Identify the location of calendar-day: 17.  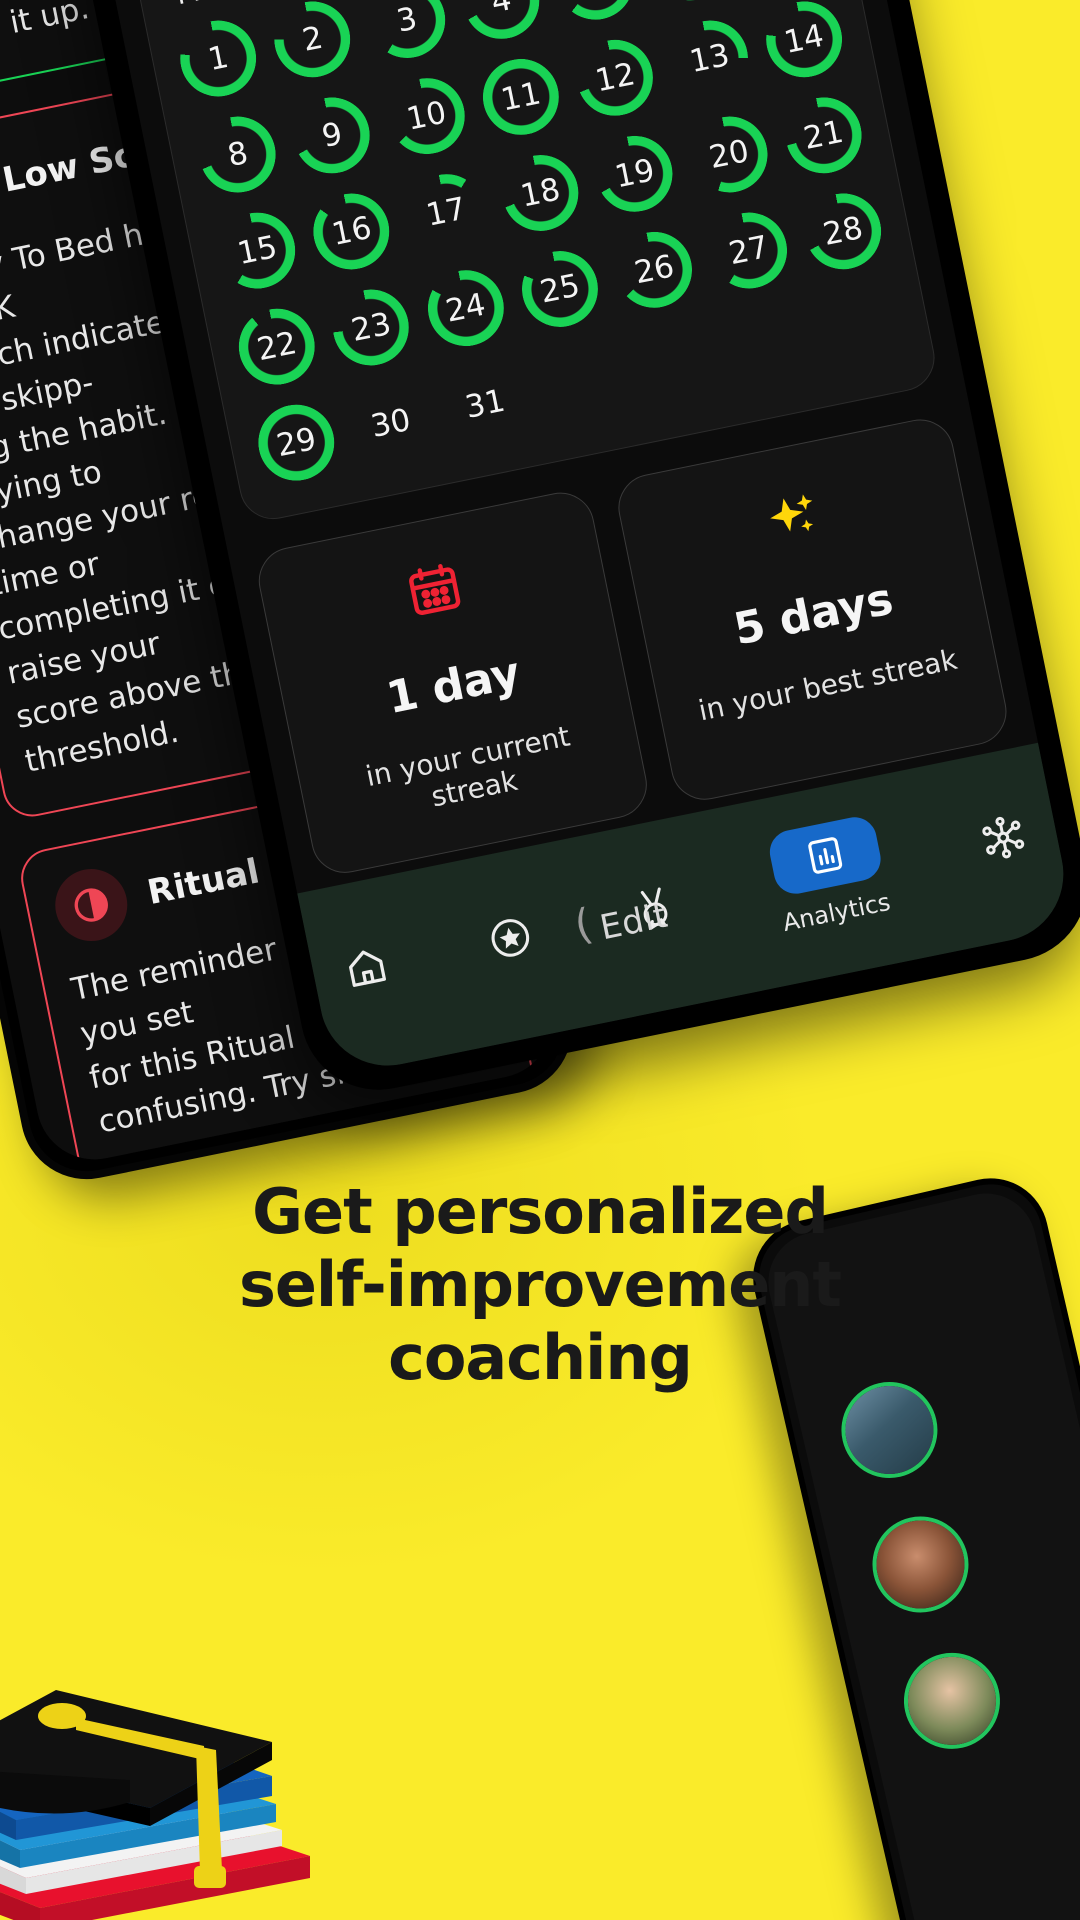
(446, 211).